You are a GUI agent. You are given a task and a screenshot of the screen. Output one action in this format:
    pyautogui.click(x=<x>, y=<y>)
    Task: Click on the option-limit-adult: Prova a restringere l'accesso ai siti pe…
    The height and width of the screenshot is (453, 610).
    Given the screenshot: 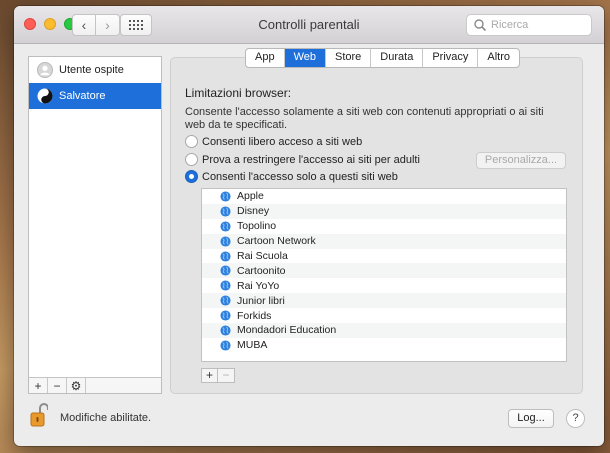 What is the action you would take?
    pyautogui.click(x=302, y=159)
    